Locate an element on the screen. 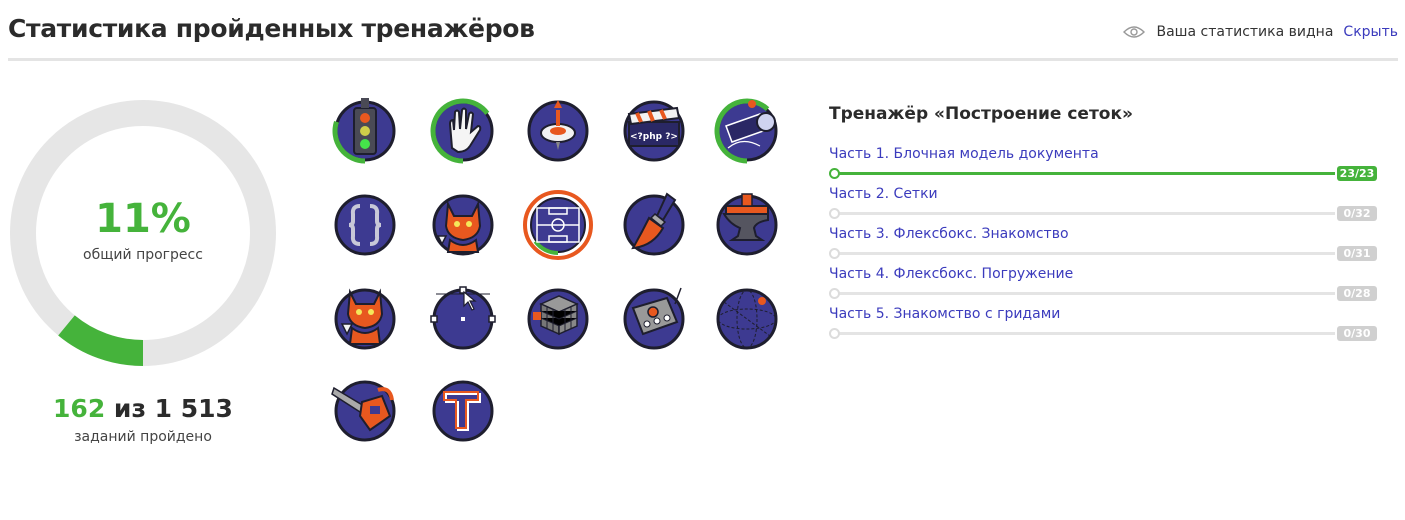 The height and width of the screenshot is (520, 1405). tasks-total: 1 513 is located at coordinates (193, 408).